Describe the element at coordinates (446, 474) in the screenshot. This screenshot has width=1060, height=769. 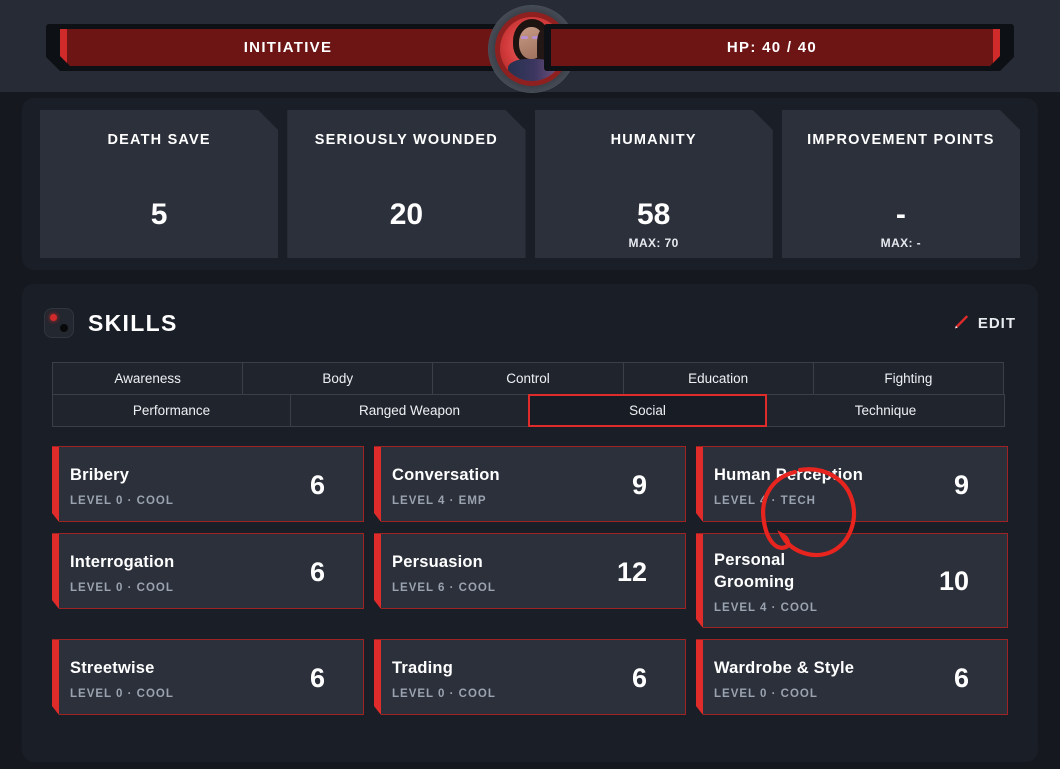
I see `skill-name: Conversation` at that location.